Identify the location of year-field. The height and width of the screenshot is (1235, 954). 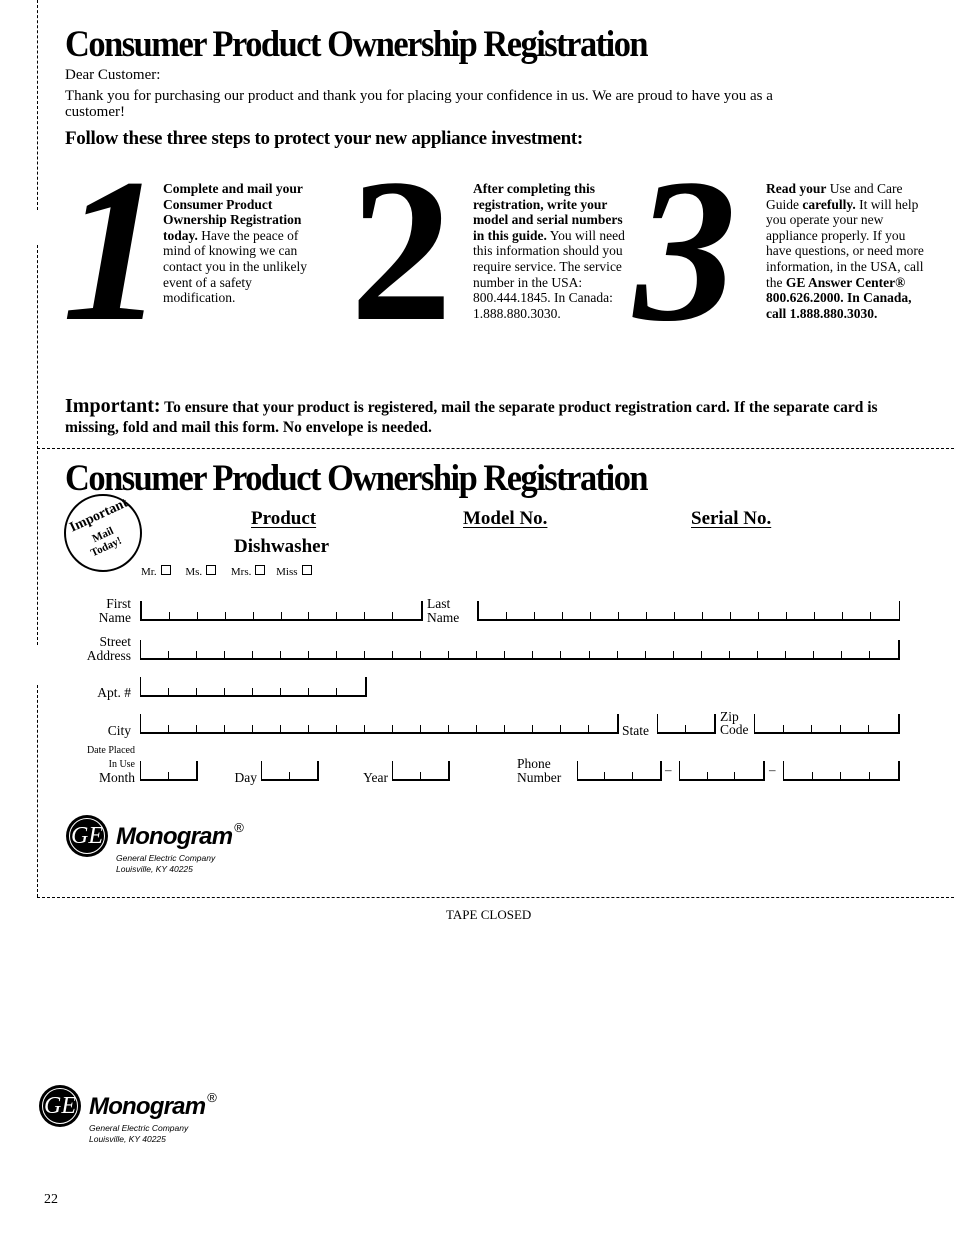
(421, 771).